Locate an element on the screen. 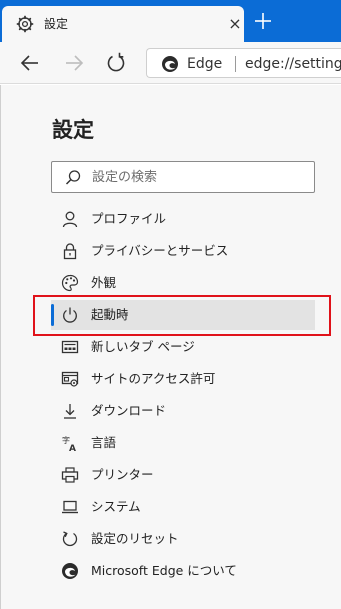 The width and height of the screenshot is (341, 609). language-icon: 字 A is located at coordinates (70, 444).